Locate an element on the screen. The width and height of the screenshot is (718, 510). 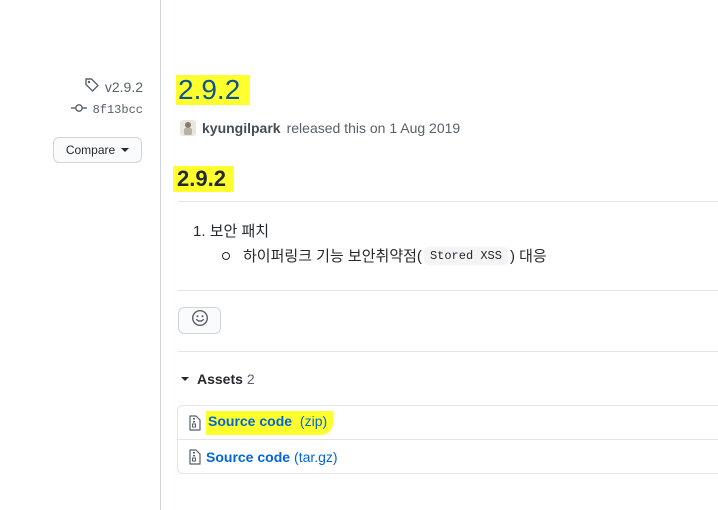
heading-rule is located at coordinates (448, 201).